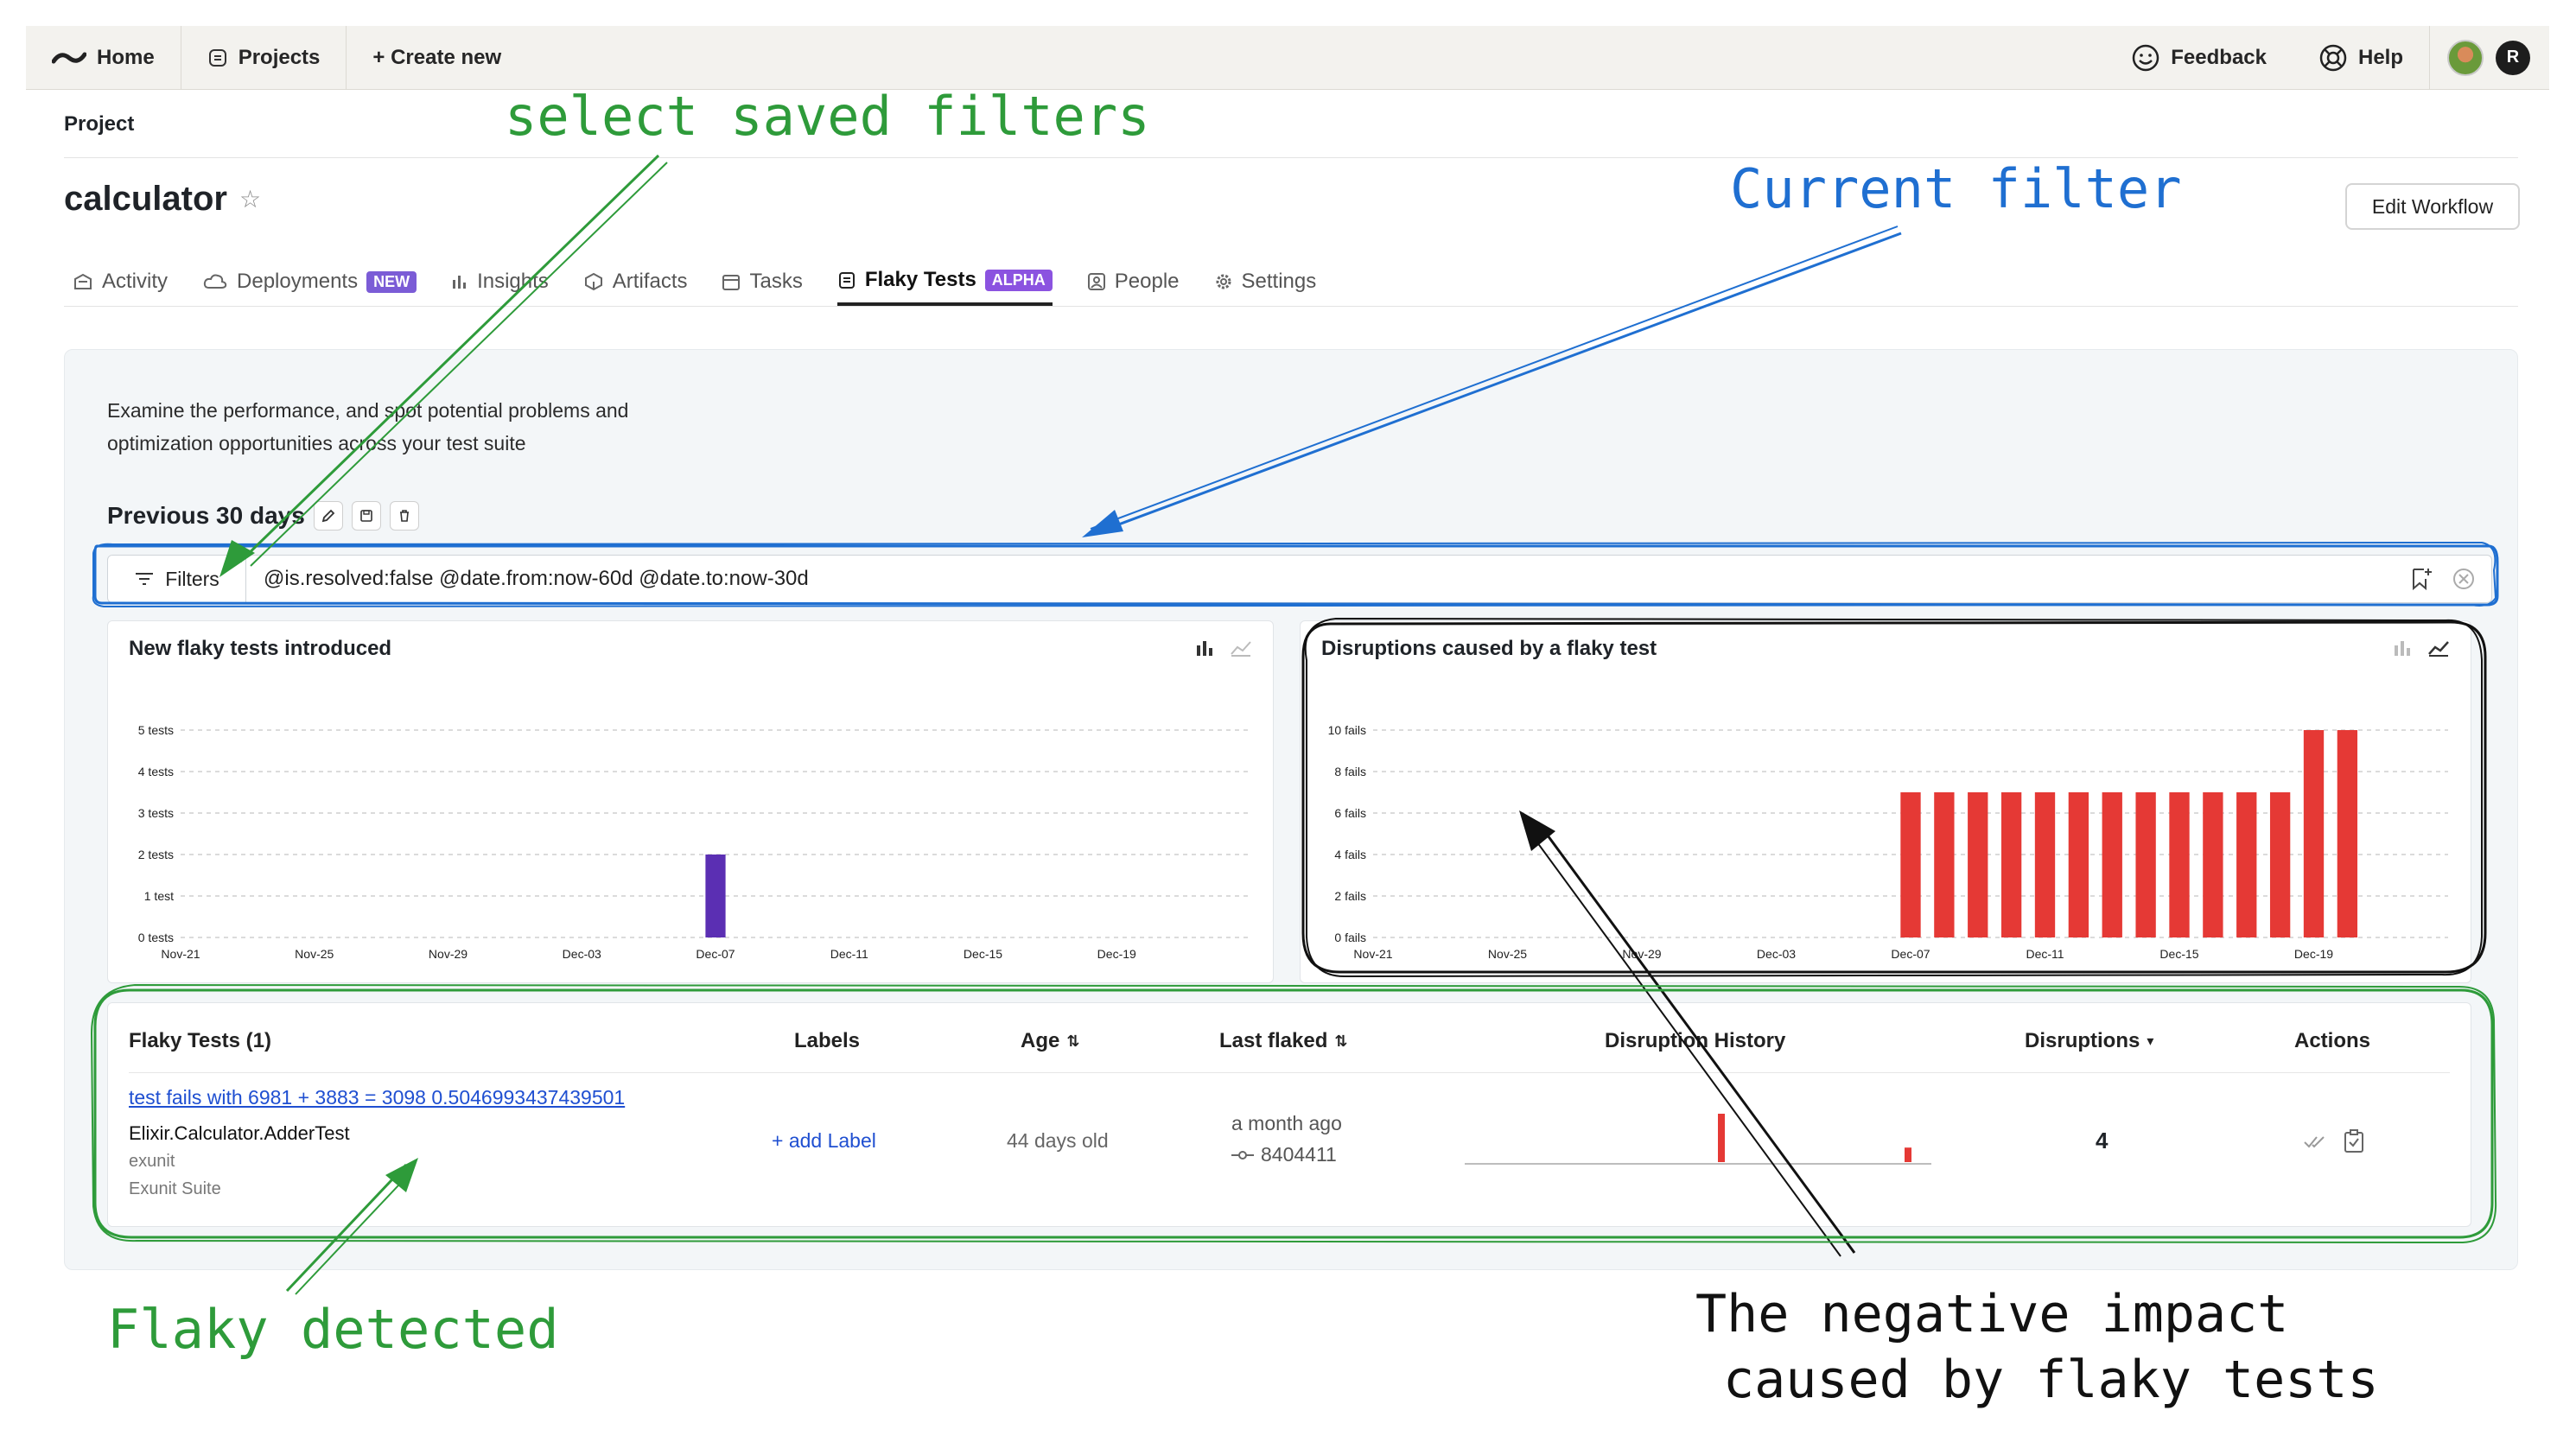  What do you see at coordinates (2051, 1380) in the screenshot?
I see `annotation-impact-line2: caused by flaky tests` at bounding box center [2051, 1380].